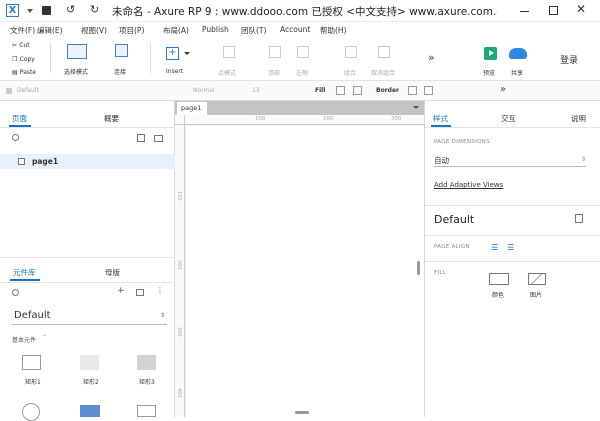  Describe the element at coordinates (454, 219) in the screenshot. I see `style-name: Default` at that location.